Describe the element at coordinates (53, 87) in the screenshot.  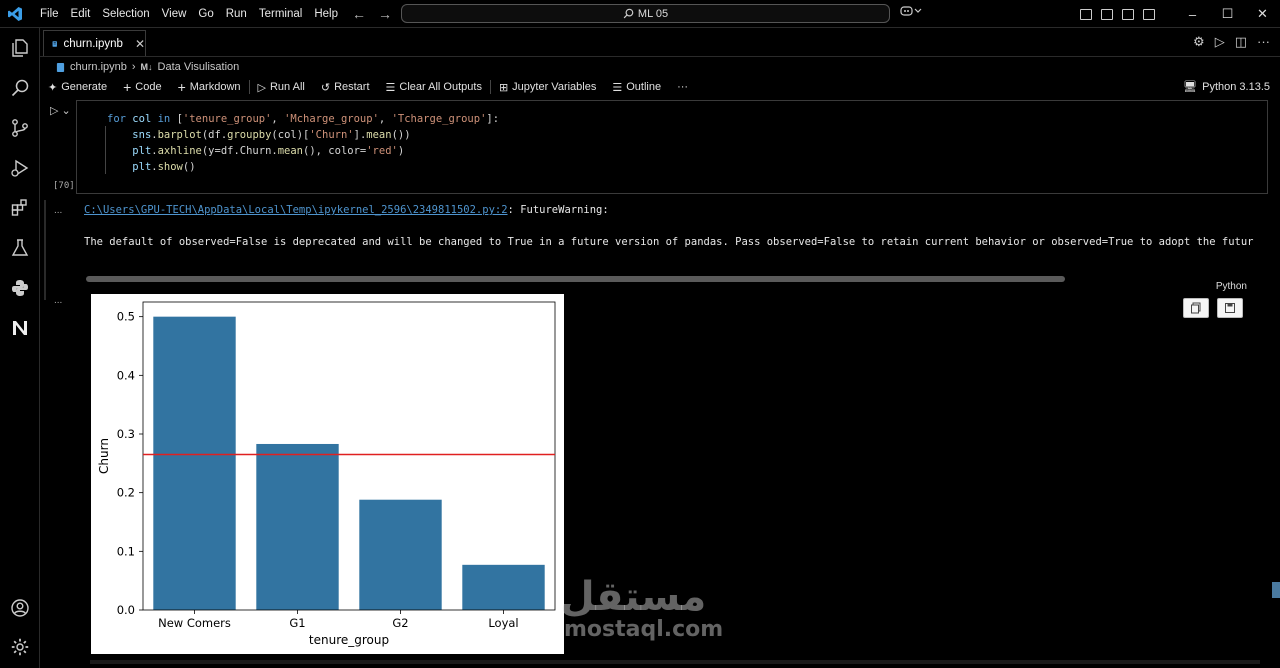
I see `sparkle-icon: ✦` at that location.